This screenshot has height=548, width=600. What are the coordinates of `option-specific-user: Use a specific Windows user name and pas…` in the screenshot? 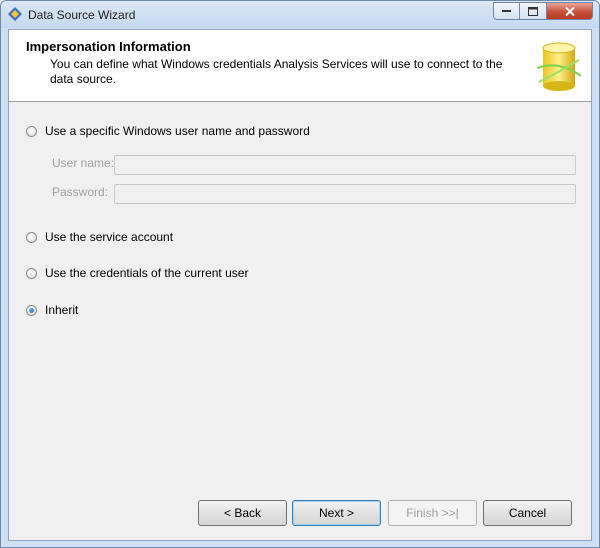 It's located at (168, 131).